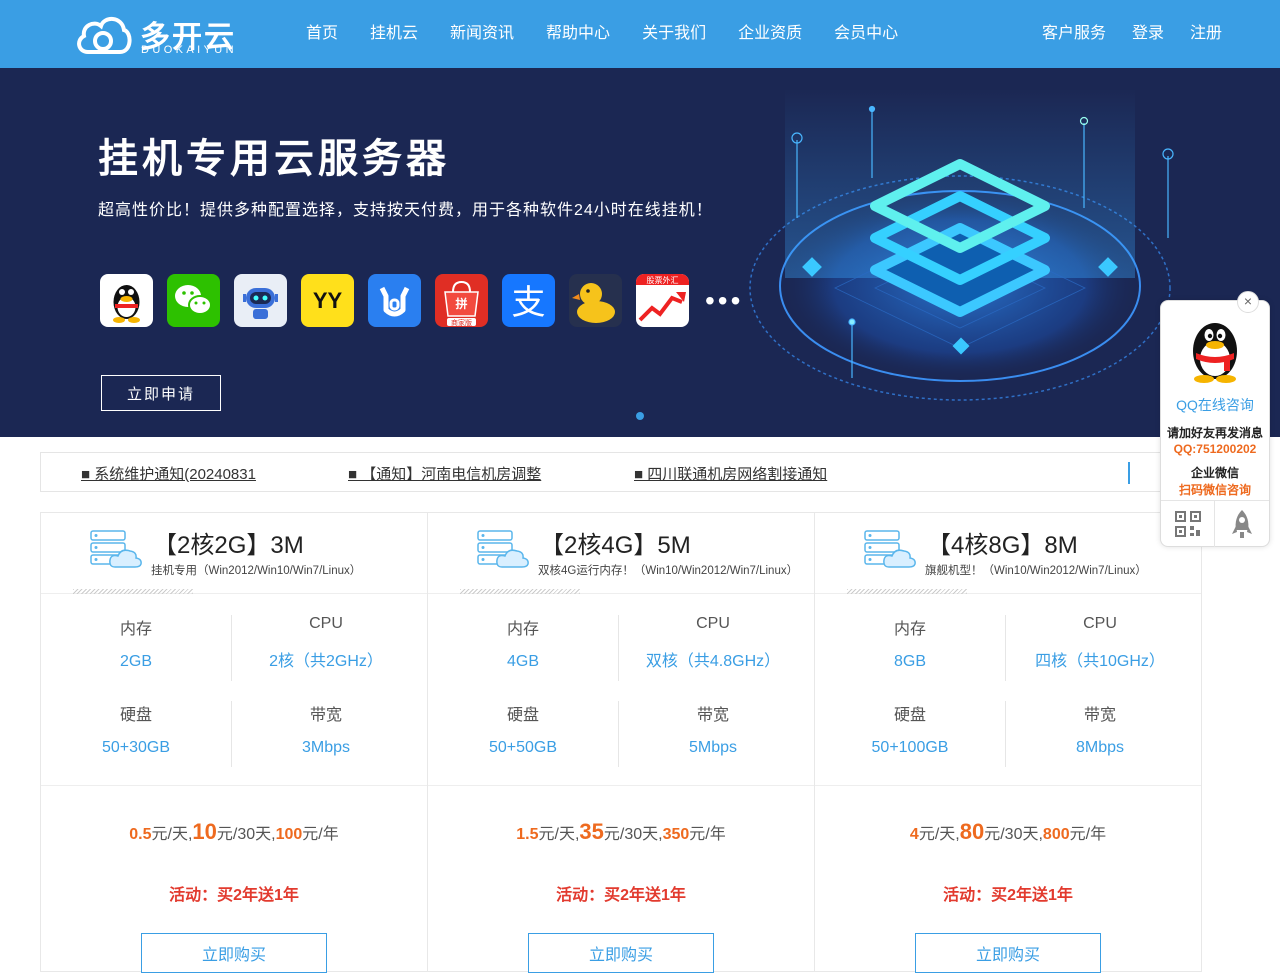  What do you see at coordinates (1214, 473) in the screenshot?
I see `wechat-title: 企业微信` at bounding box center [1214, 473].